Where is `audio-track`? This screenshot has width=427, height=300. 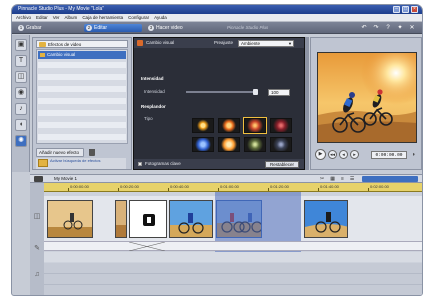
audio-track is located at coordinates (233, 257).